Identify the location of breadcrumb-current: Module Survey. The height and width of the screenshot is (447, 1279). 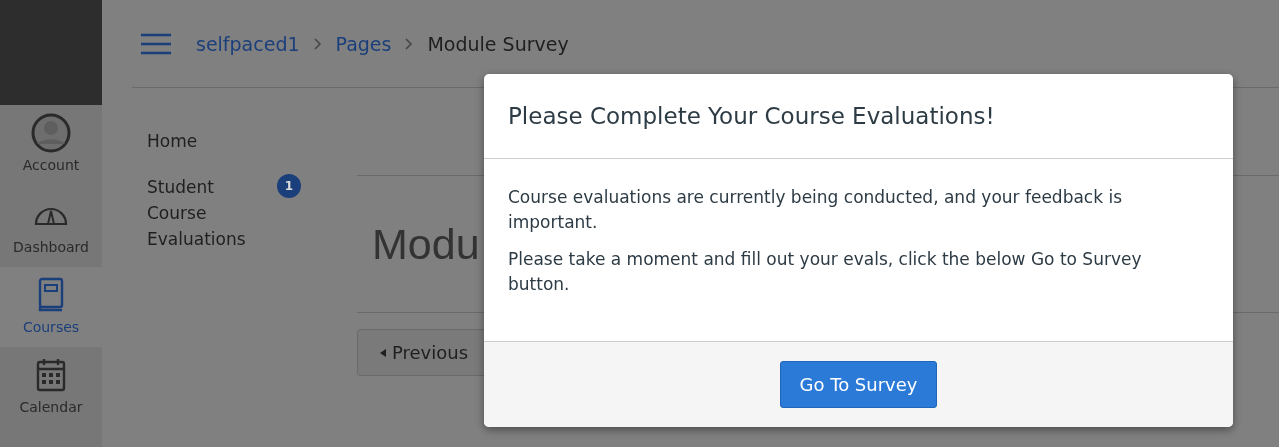
(498, 43).